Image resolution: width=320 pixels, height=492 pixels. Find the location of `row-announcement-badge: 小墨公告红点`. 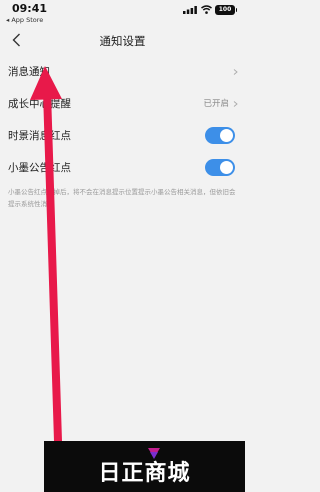

row-announcement-badge: 小墨公告红点 is located at coordinates (122, 168).